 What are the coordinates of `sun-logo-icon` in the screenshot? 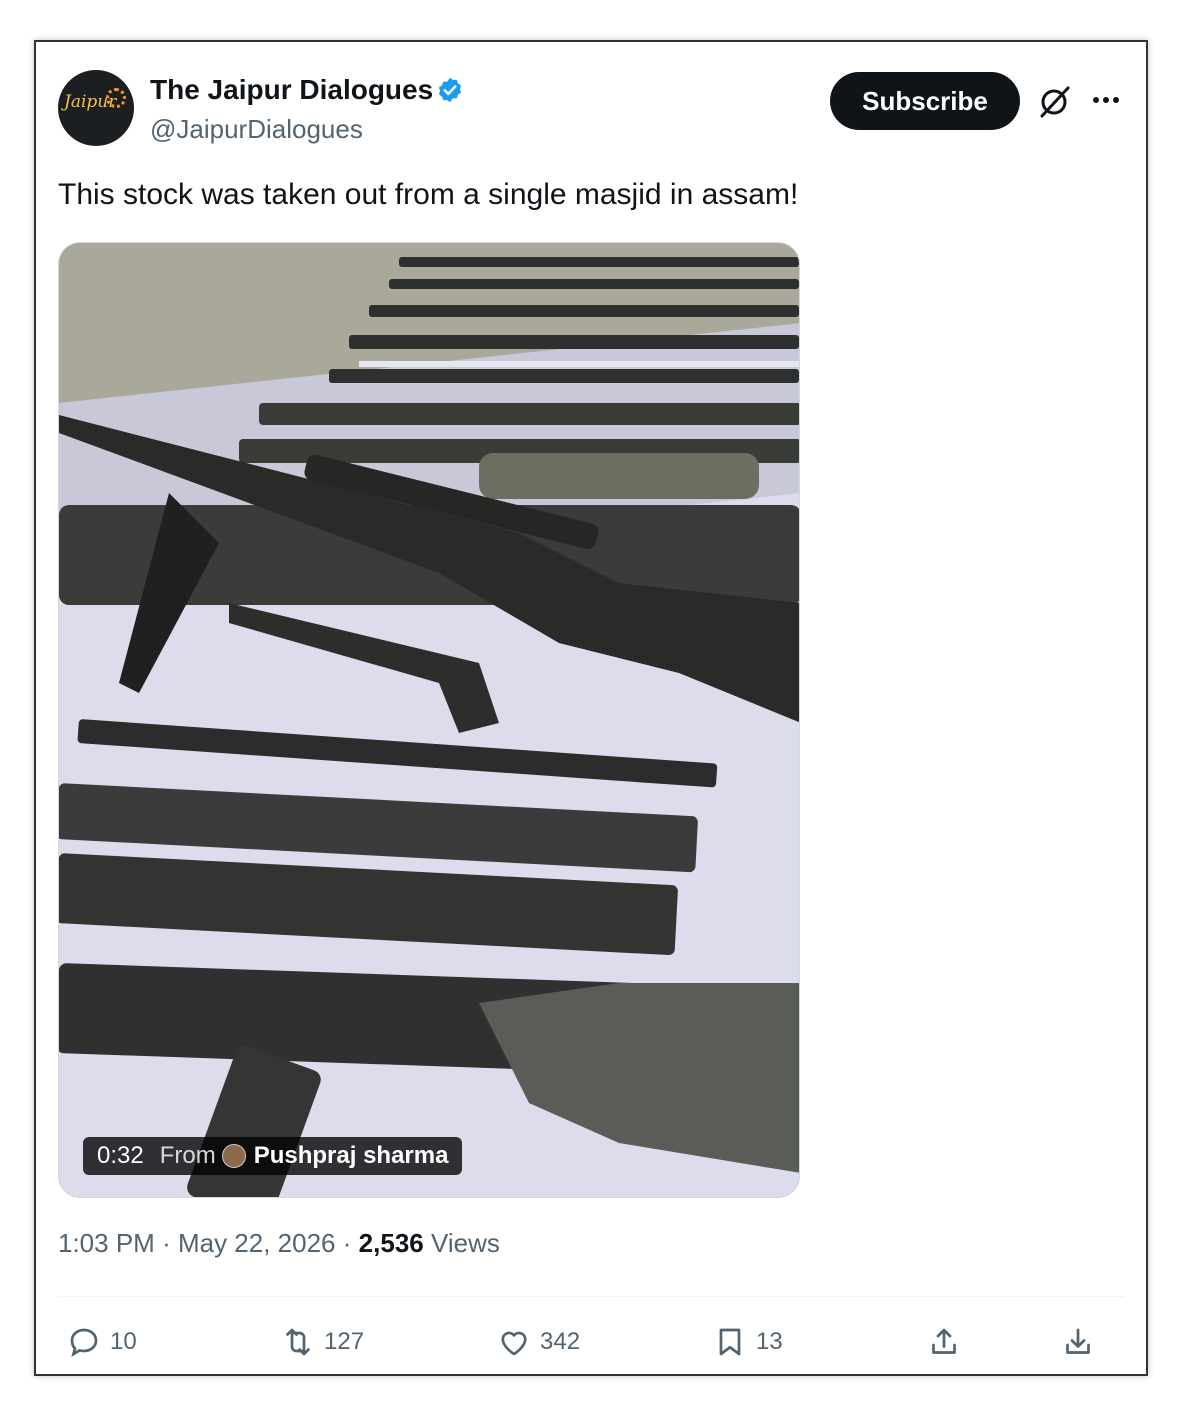 It's located at (116, 98).